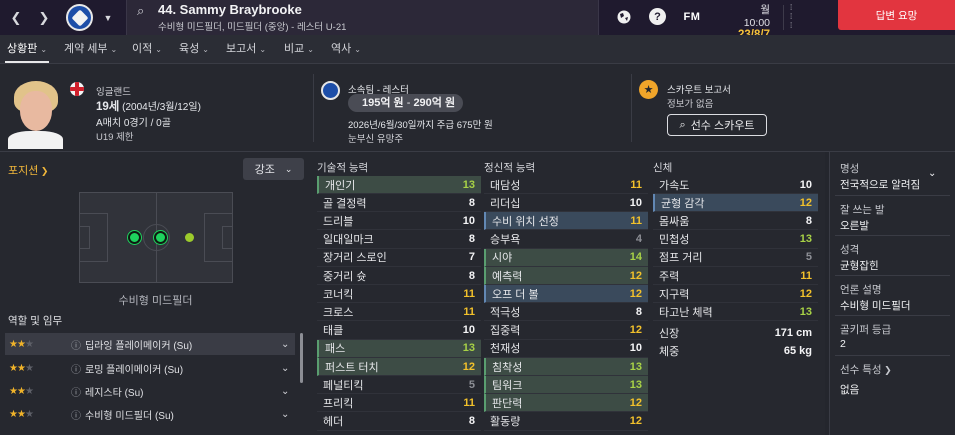 This screenshot has height=435, width=955. What do you see at coordinates (160, 237) in the screenshot?
I see `position-marker-mc` at bounding box center [160, 237].